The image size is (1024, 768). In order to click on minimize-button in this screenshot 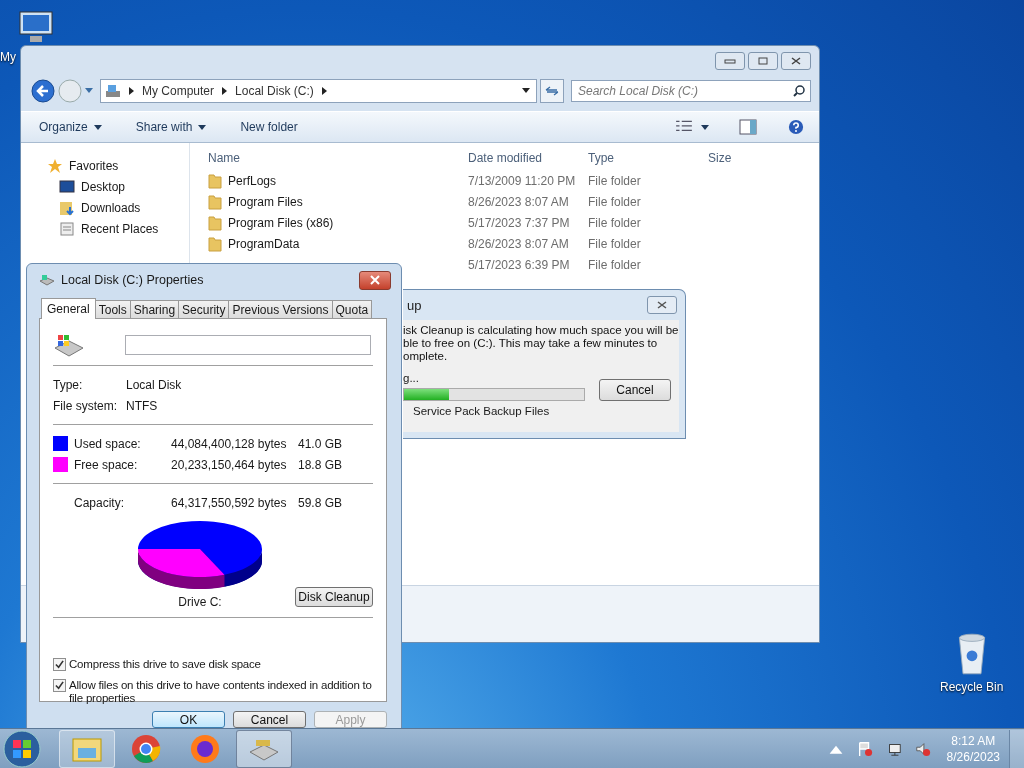, I will do `click(730, 61)`.